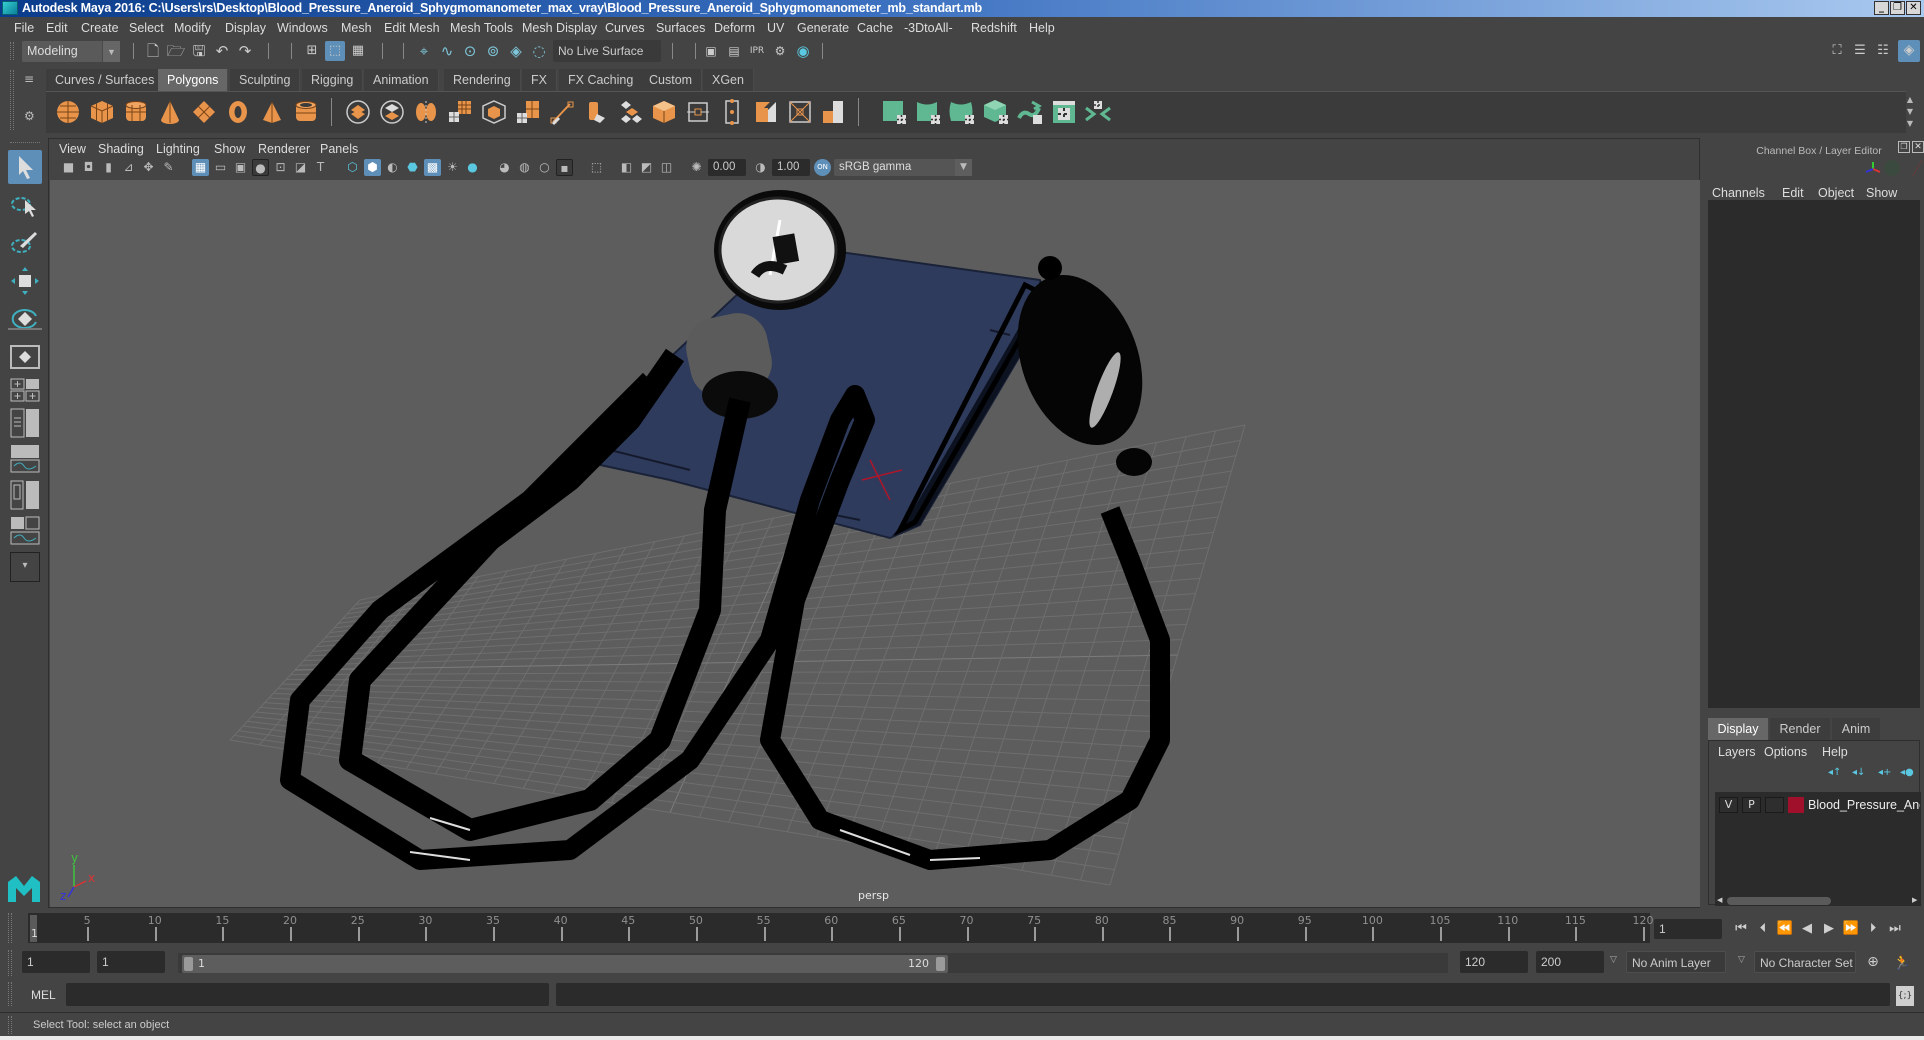  Describe the element at coordinates (562, 112) in the screenshot. I see `multi-cut-icon` at that location.